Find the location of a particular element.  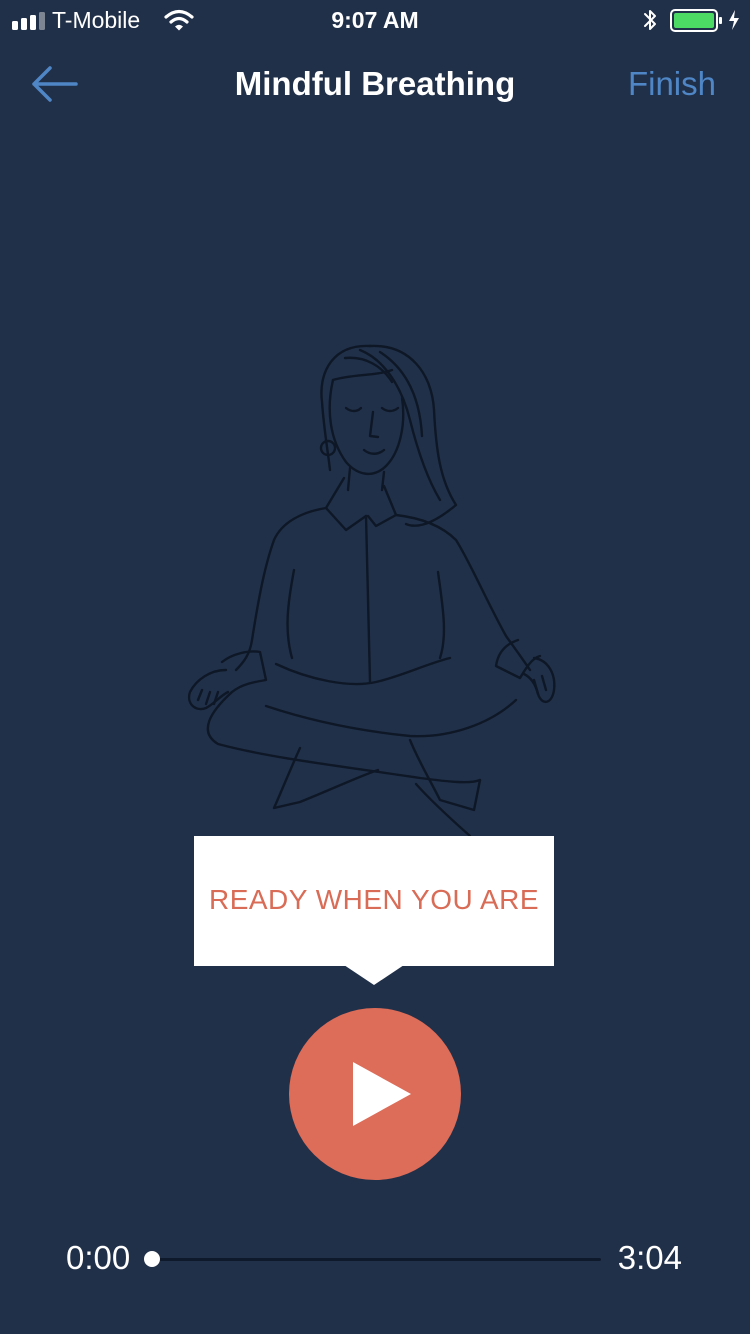

elapsed-time: 0:00 is located at coordinates (98, 1257).